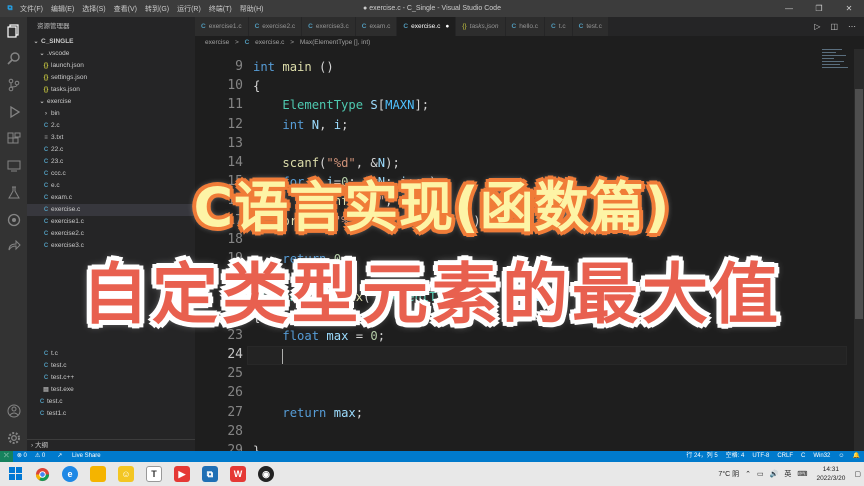  I want to click on encoding: UTF-8, so click(760, 456).